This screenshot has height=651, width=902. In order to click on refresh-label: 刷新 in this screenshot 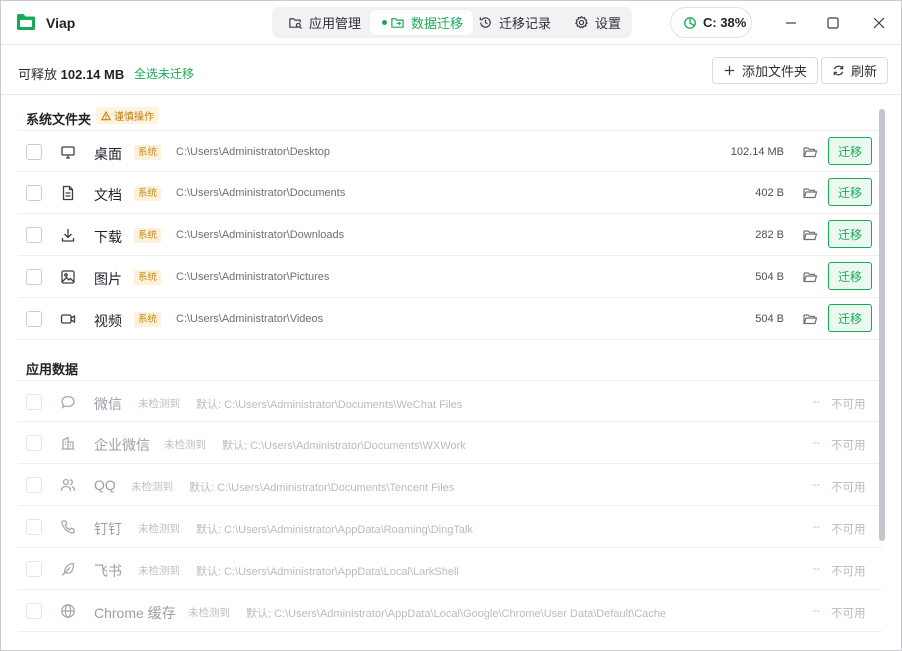, I will do `click(864, 71)`.